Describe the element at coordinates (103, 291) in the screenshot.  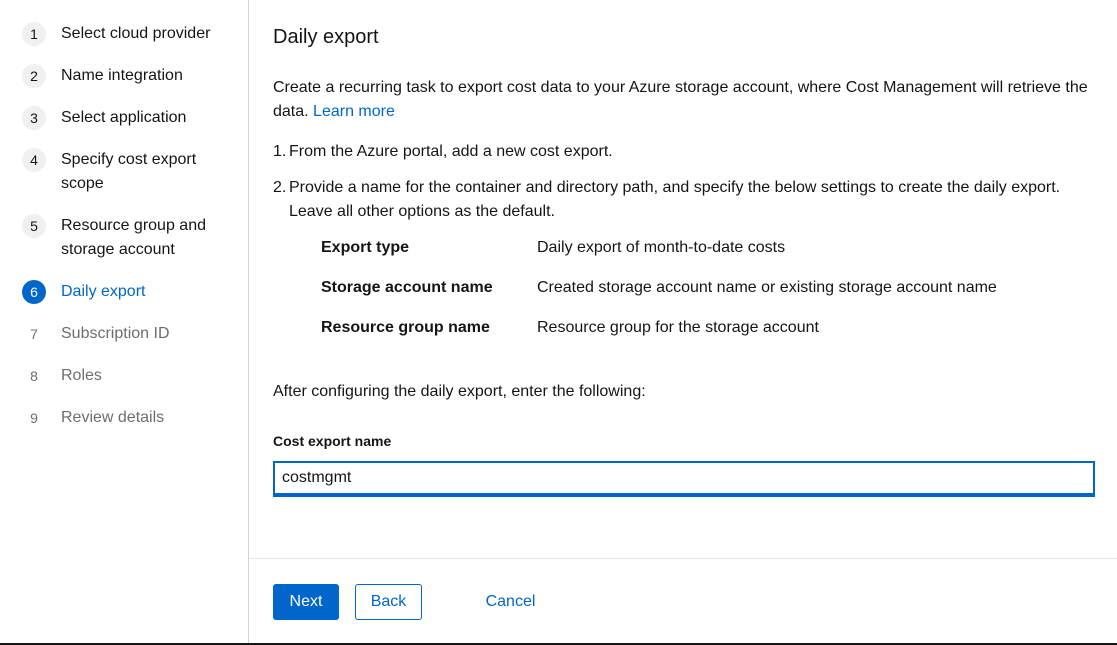
I see `nav-item-label: Daily export` at that location.